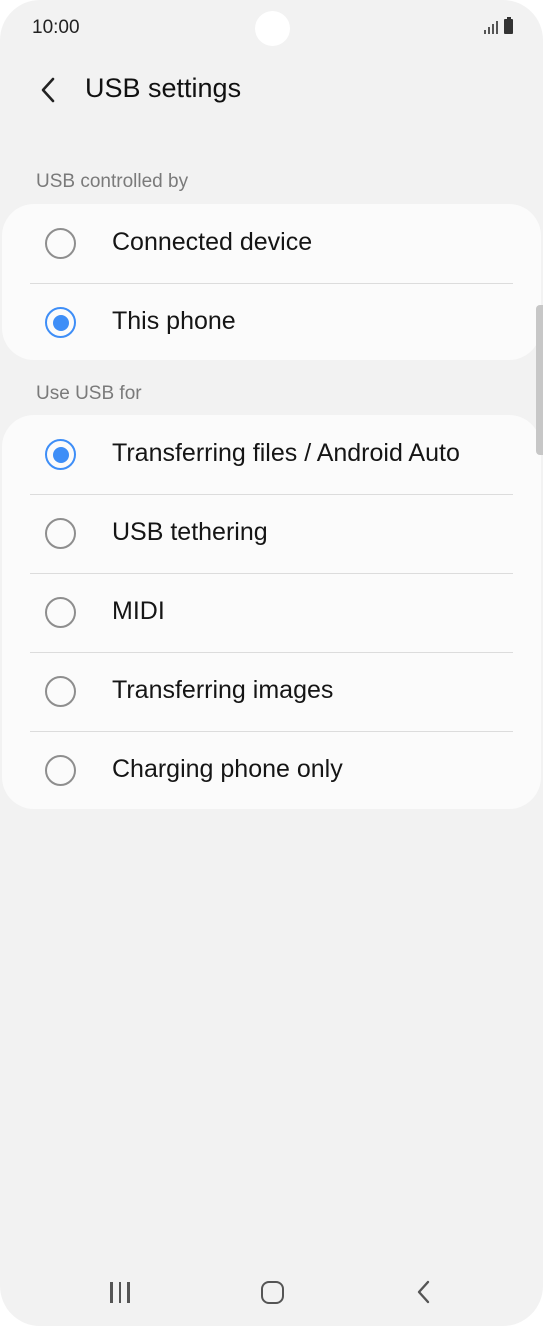 The width and height of the screenshot is (543, 1326). Describe the element at coordinates (227, 769) in the screenshot. I see `option-label: Charging phone only` at that location.